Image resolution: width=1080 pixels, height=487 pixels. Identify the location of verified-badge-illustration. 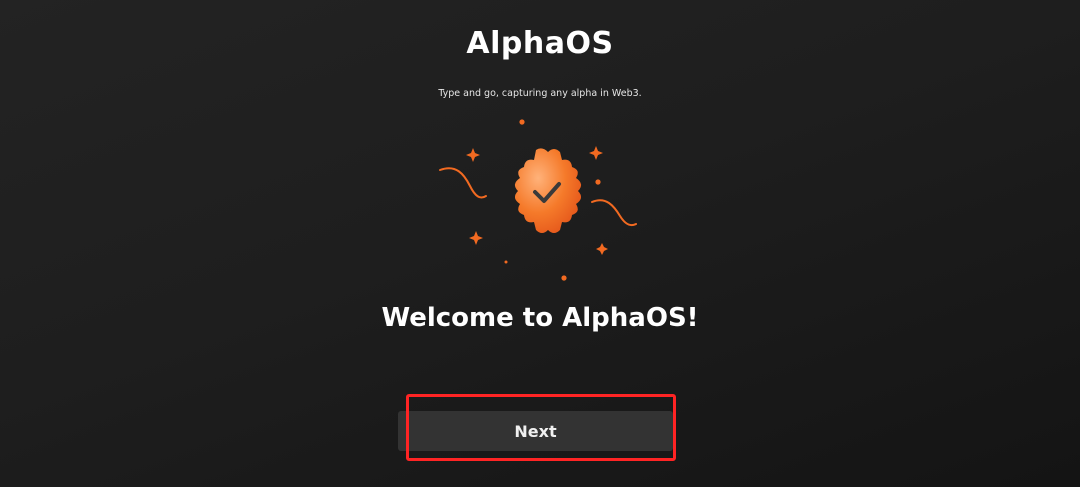
(538, 200).